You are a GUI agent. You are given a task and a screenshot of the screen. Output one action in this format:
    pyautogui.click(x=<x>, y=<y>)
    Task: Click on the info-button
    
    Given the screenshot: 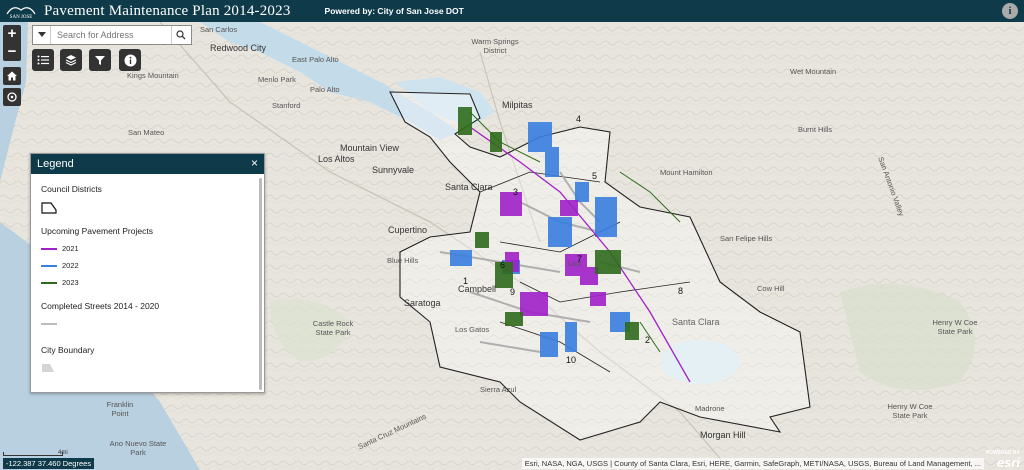 What is the action you would take?
    pyautogui.click(x=130, y=60)
    